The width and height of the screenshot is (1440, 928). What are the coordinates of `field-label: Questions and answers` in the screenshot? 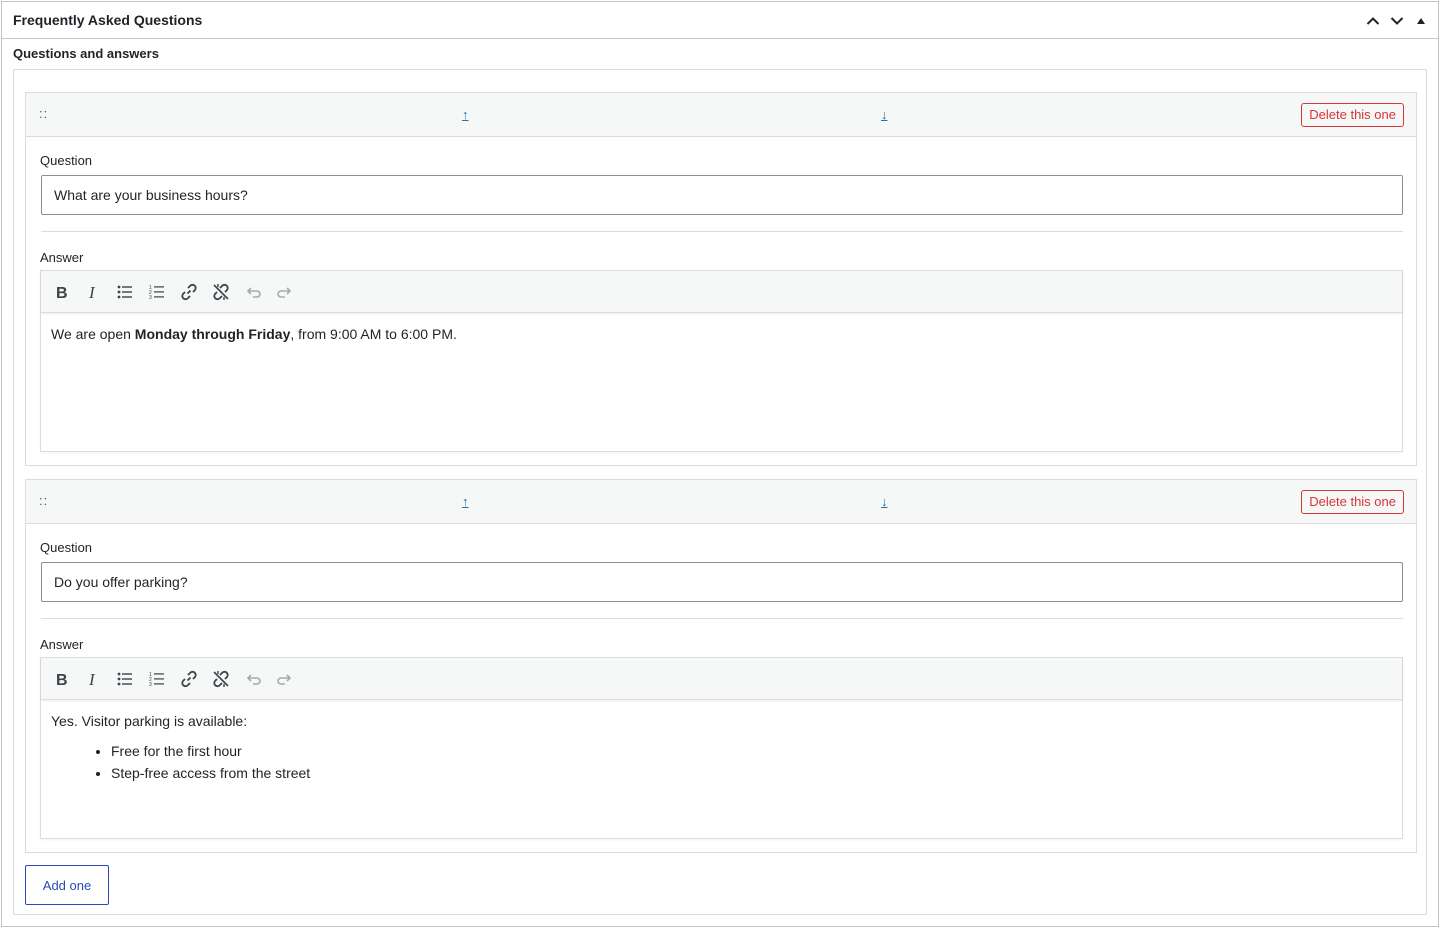 It's located at (86, 53).